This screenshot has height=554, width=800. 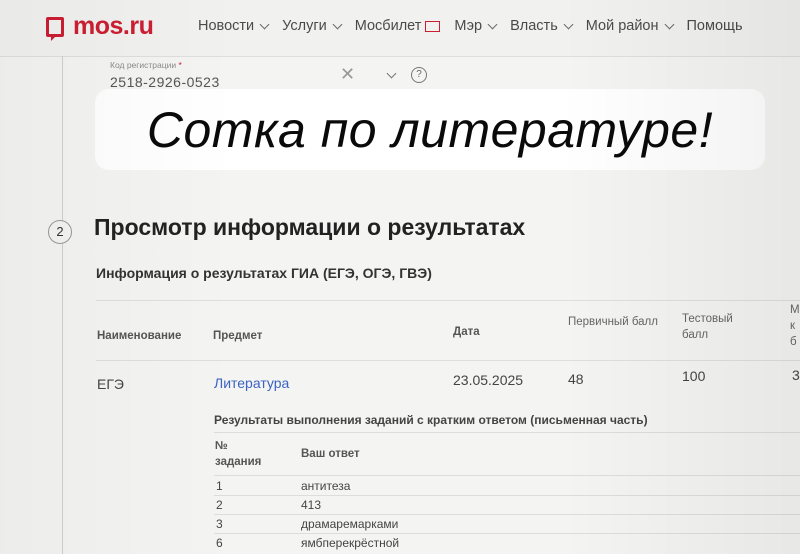 I want to click on nav-item-government: Власть, so click(x=542, y=26).